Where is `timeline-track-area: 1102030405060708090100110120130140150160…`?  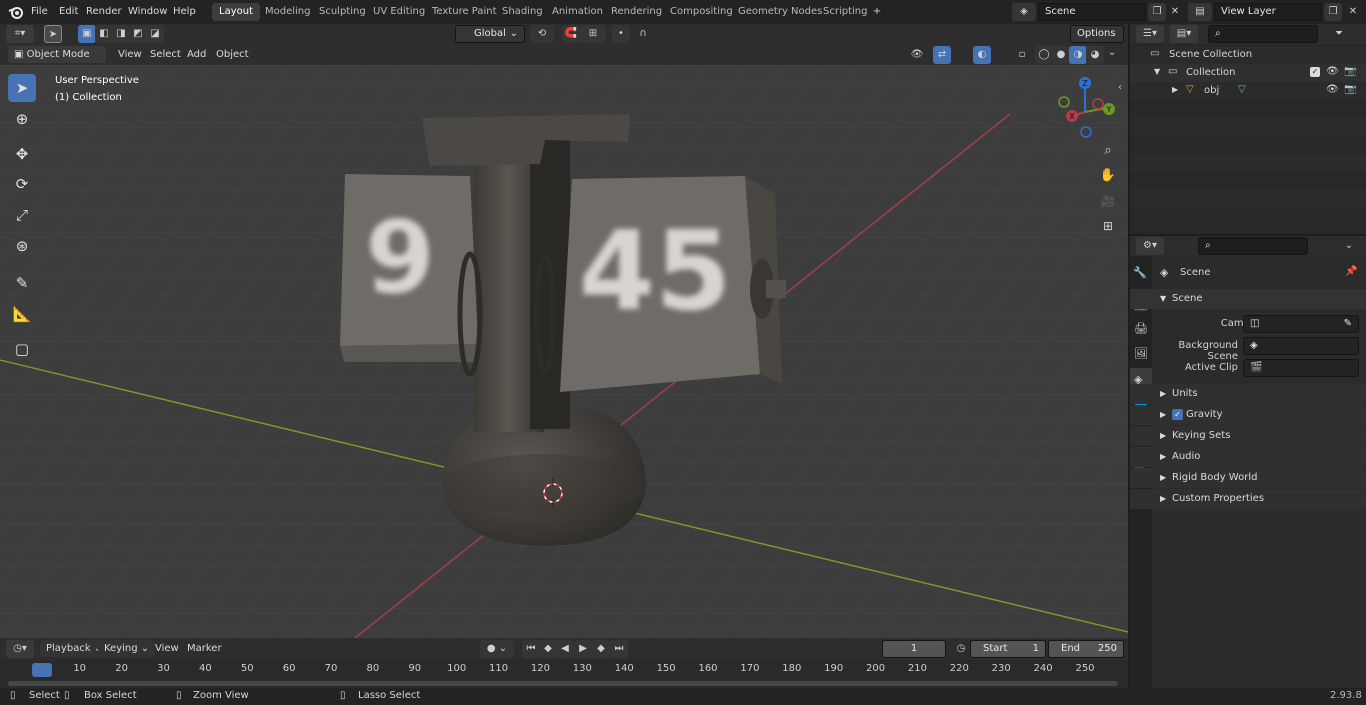
timeline-track-area: 1102030405060708090100110120130140150160… is located at coordinates (564, 674).